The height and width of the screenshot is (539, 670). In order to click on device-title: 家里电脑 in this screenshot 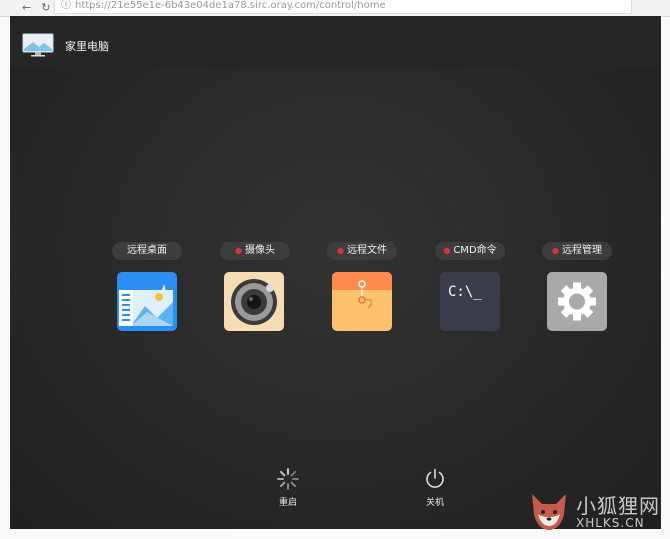, I will do `click(87, 46)`.